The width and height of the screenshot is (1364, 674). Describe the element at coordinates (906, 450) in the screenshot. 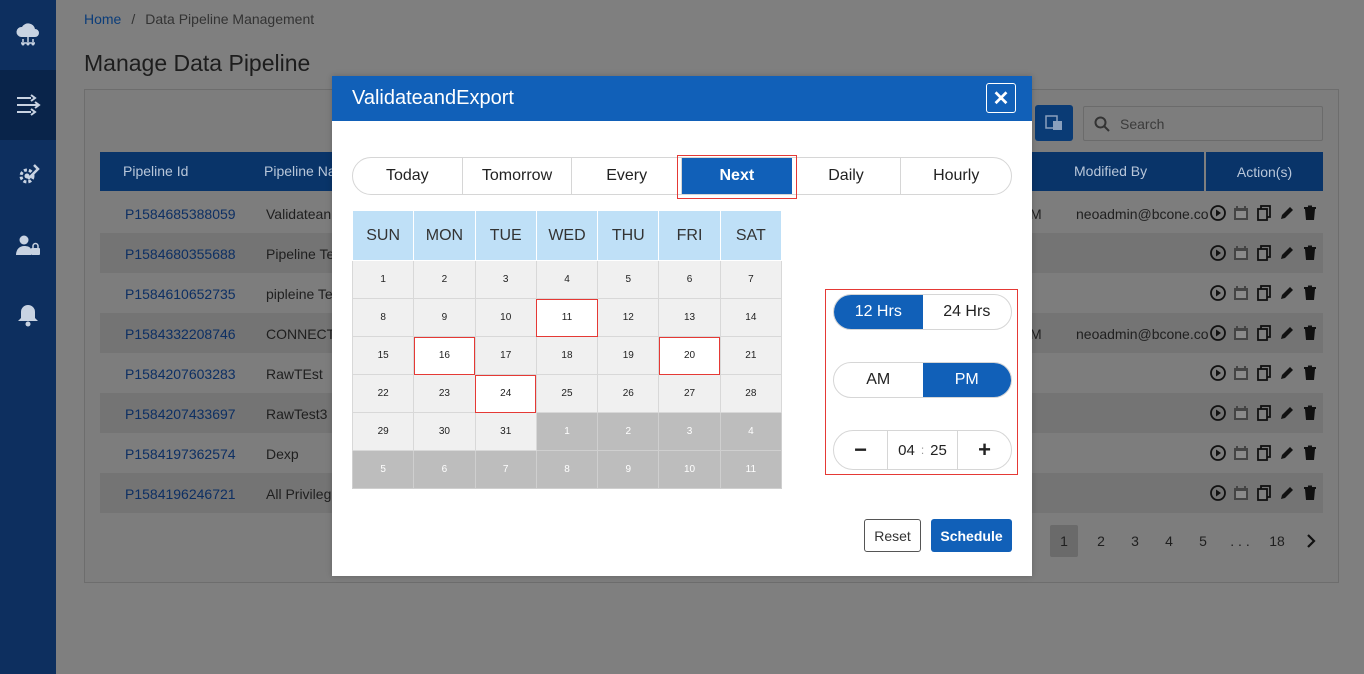

I see `hour-input: 04` at that location.